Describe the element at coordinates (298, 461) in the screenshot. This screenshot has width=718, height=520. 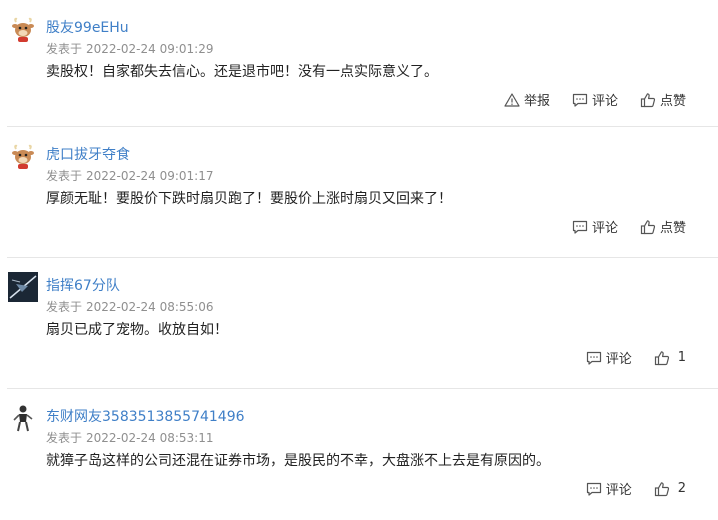
I see `comment-text: 就獐子岛这样的公司还混在证券市场，是股民的不幸，大盘涨不上去是有原因的。` at that location.